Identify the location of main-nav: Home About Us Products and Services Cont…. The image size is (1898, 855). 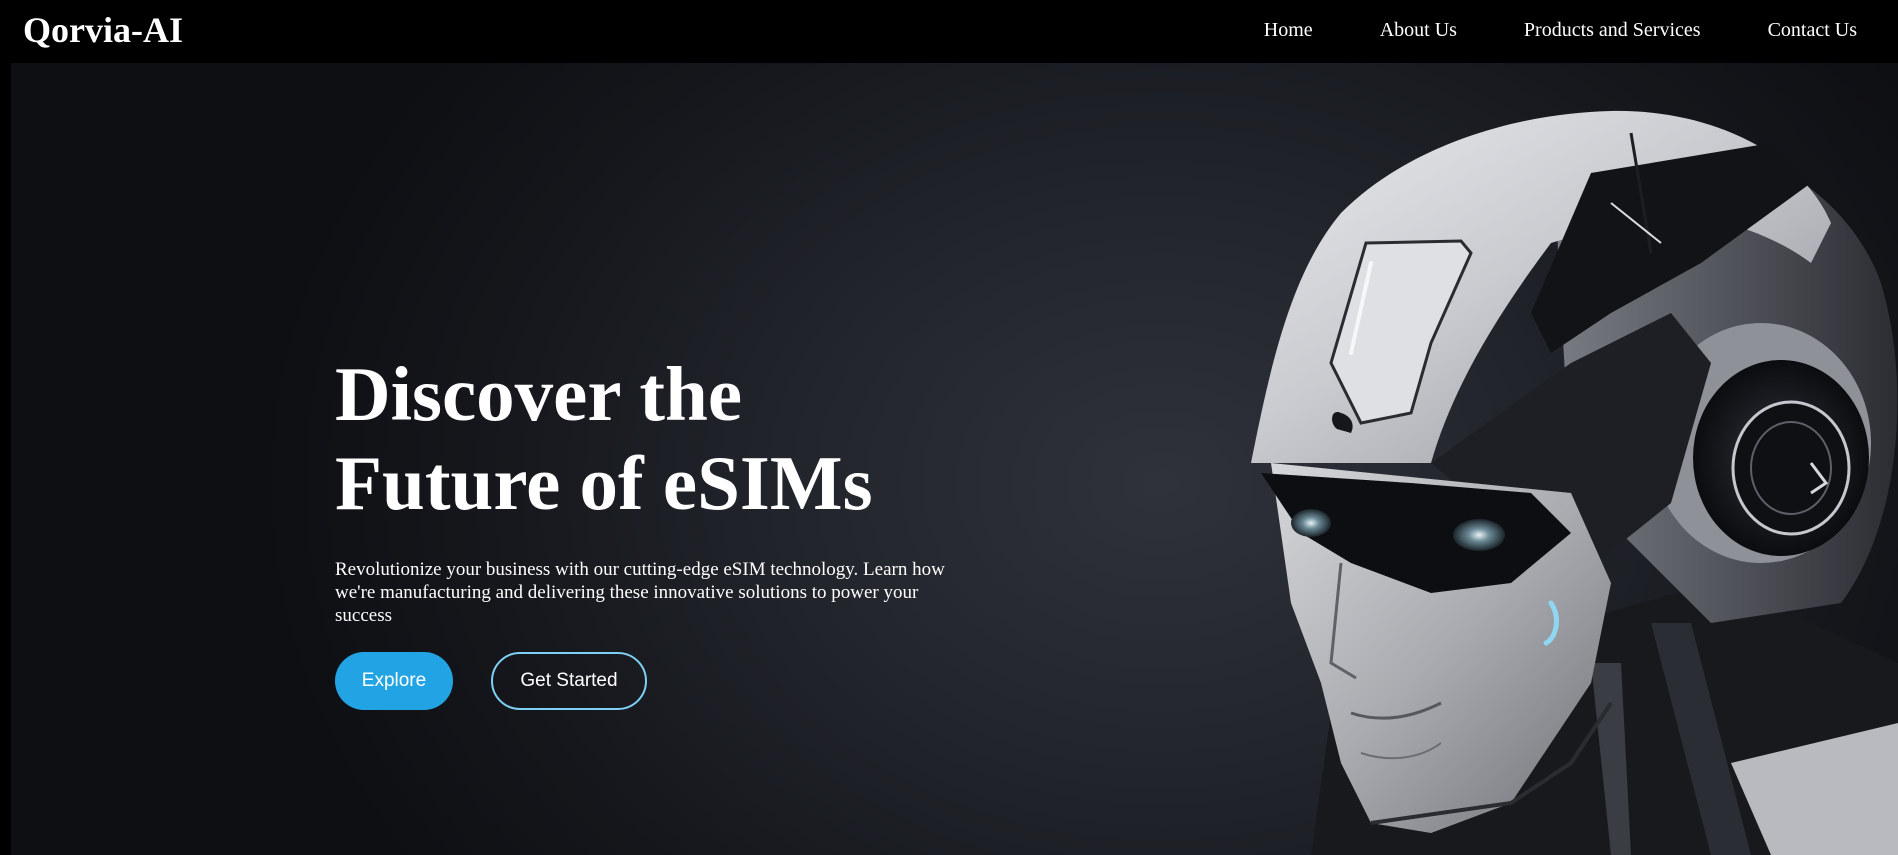
(1581, 30).